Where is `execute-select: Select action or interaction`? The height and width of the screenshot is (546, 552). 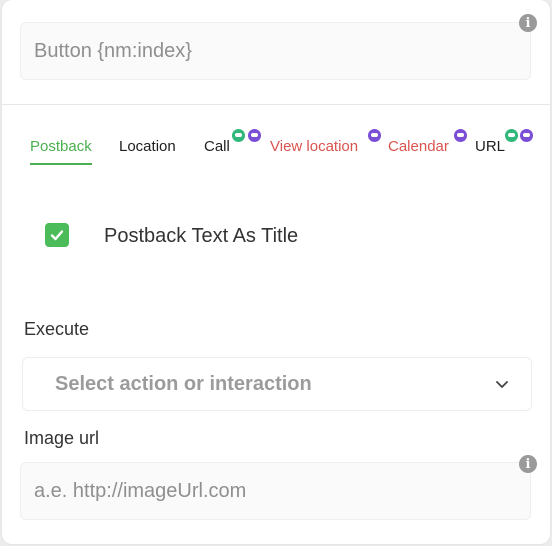 execute-select: Select action or interaction is located at coordinates (277, 384).